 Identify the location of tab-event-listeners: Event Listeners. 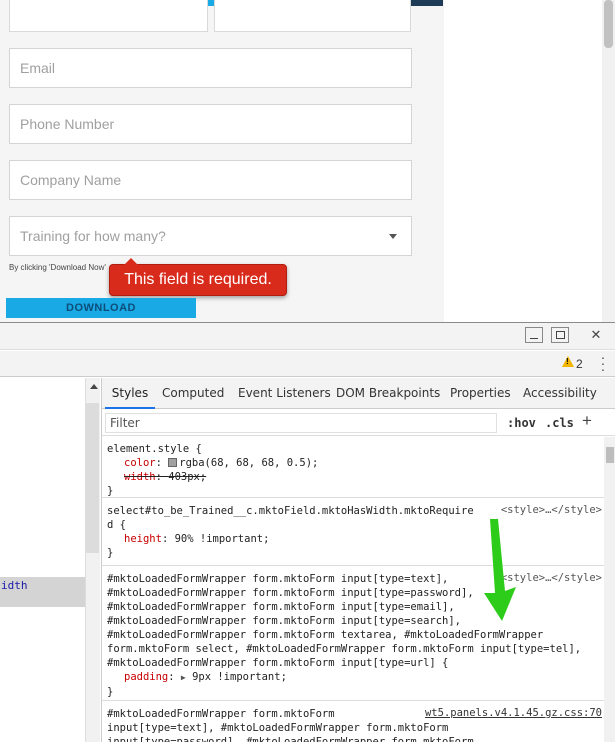
(284, 393).